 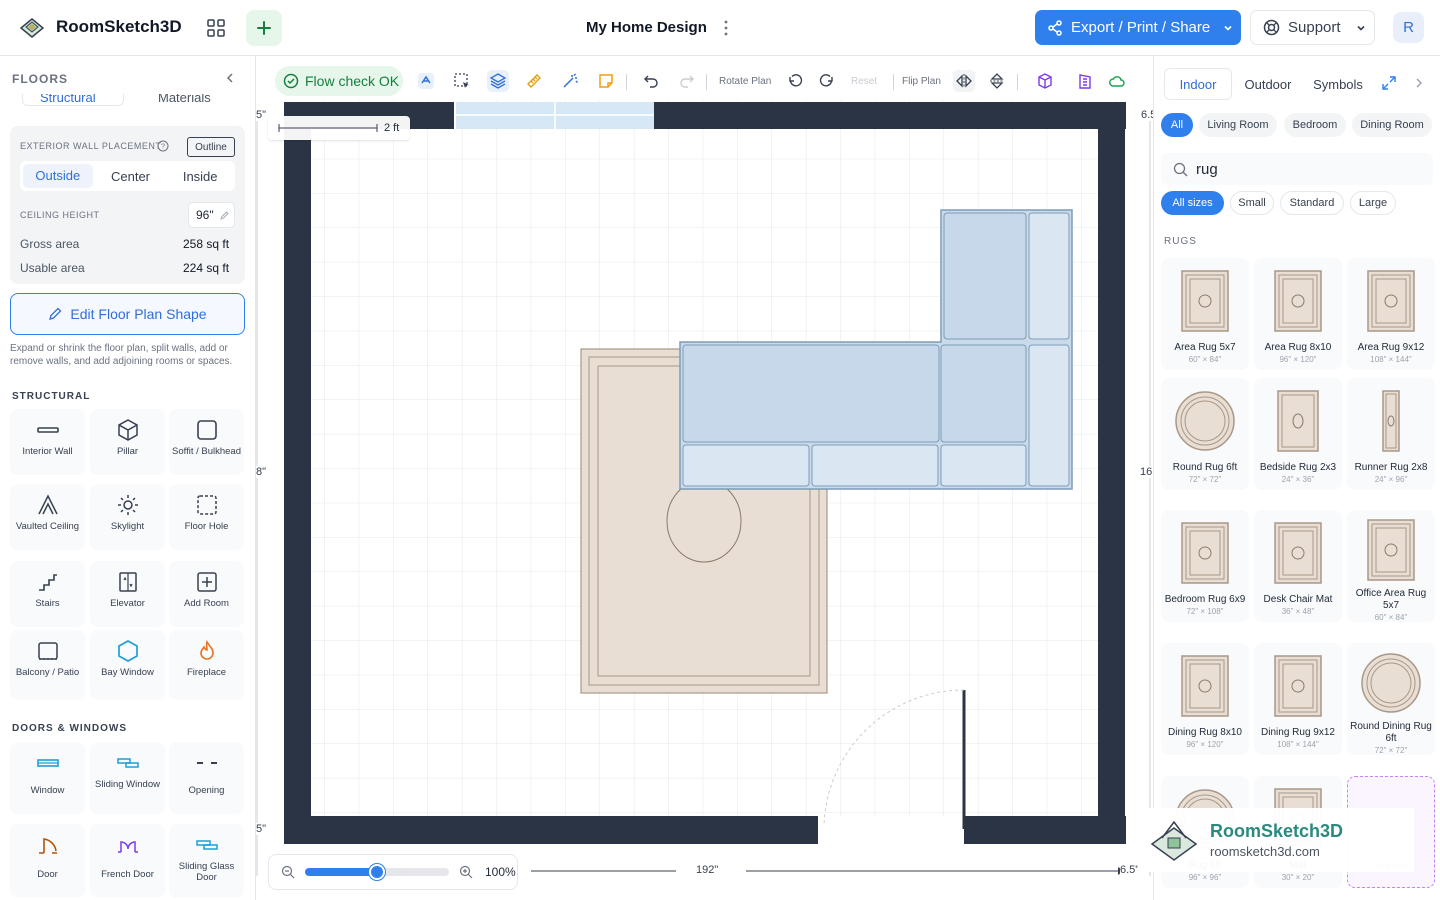 I want to click on magnet-snap-icon, so click(x=426, y=81).